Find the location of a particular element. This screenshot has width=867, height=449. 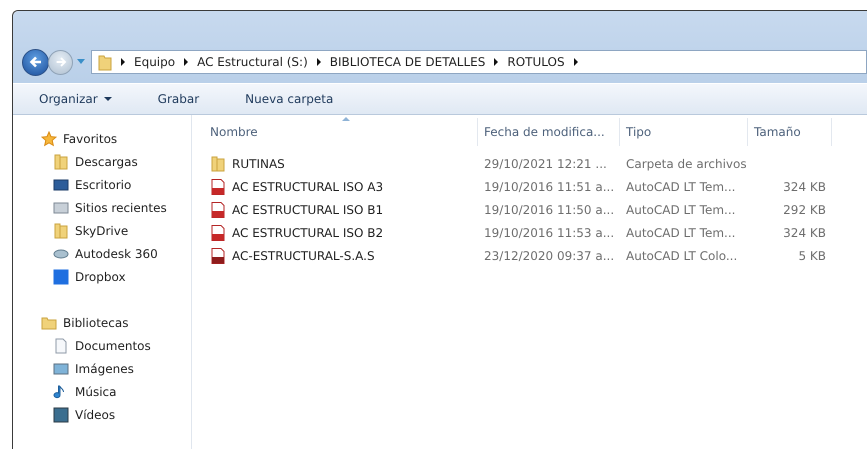

breadcrumb-item: ROTULOS is located at coordinates (536, 62).